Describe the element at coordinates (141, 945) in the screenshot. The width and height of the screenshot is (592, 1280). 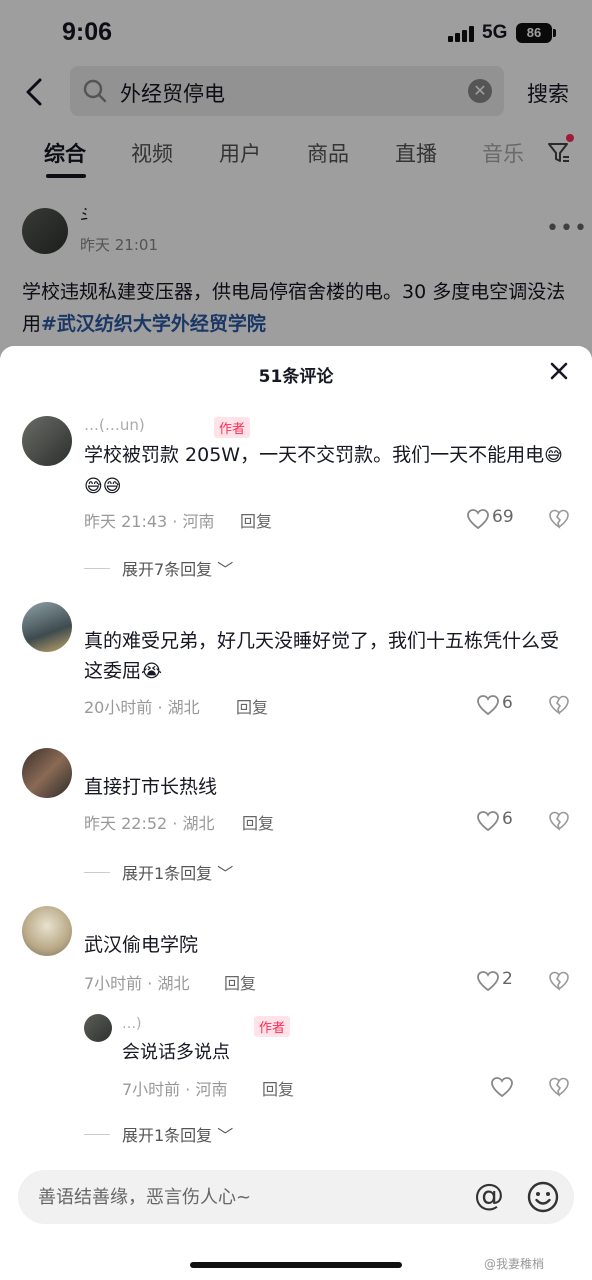
I see `comment-body: 武汉偷电学院` at that location.